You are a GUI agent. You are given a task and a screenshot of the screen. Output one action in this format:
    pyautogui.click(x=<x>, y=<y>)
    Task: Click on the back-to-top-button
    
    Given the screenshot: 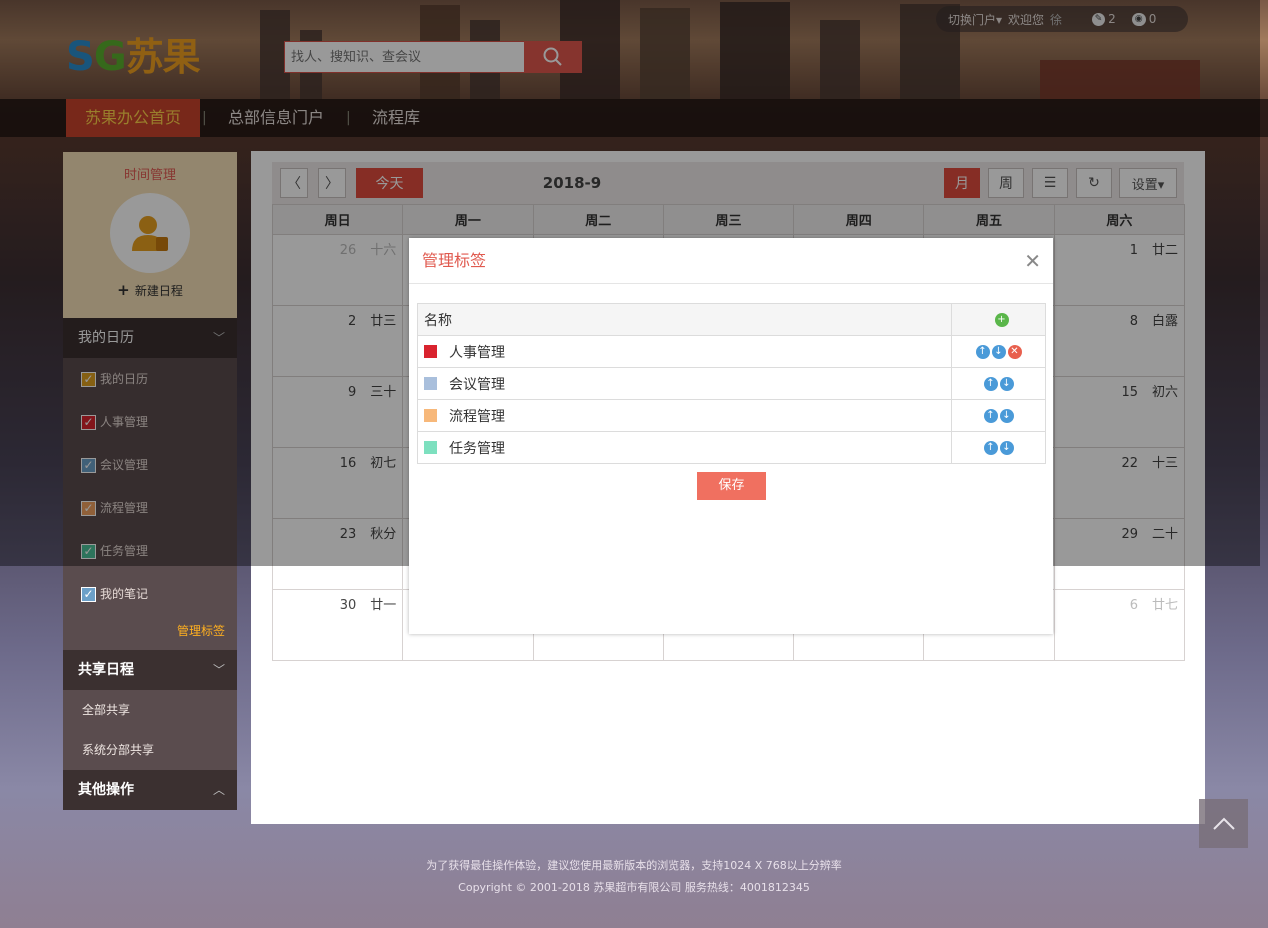 What is the action you would take?
    pyautogui.click(x=1223, y=823)
    